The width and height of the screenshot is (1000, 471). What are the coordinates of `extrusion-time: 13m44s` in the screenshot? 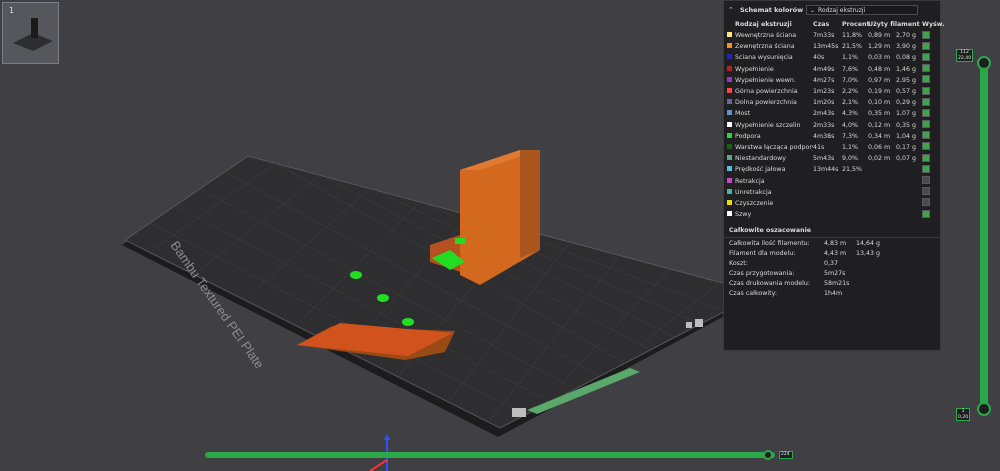 It's located at (826, 170).